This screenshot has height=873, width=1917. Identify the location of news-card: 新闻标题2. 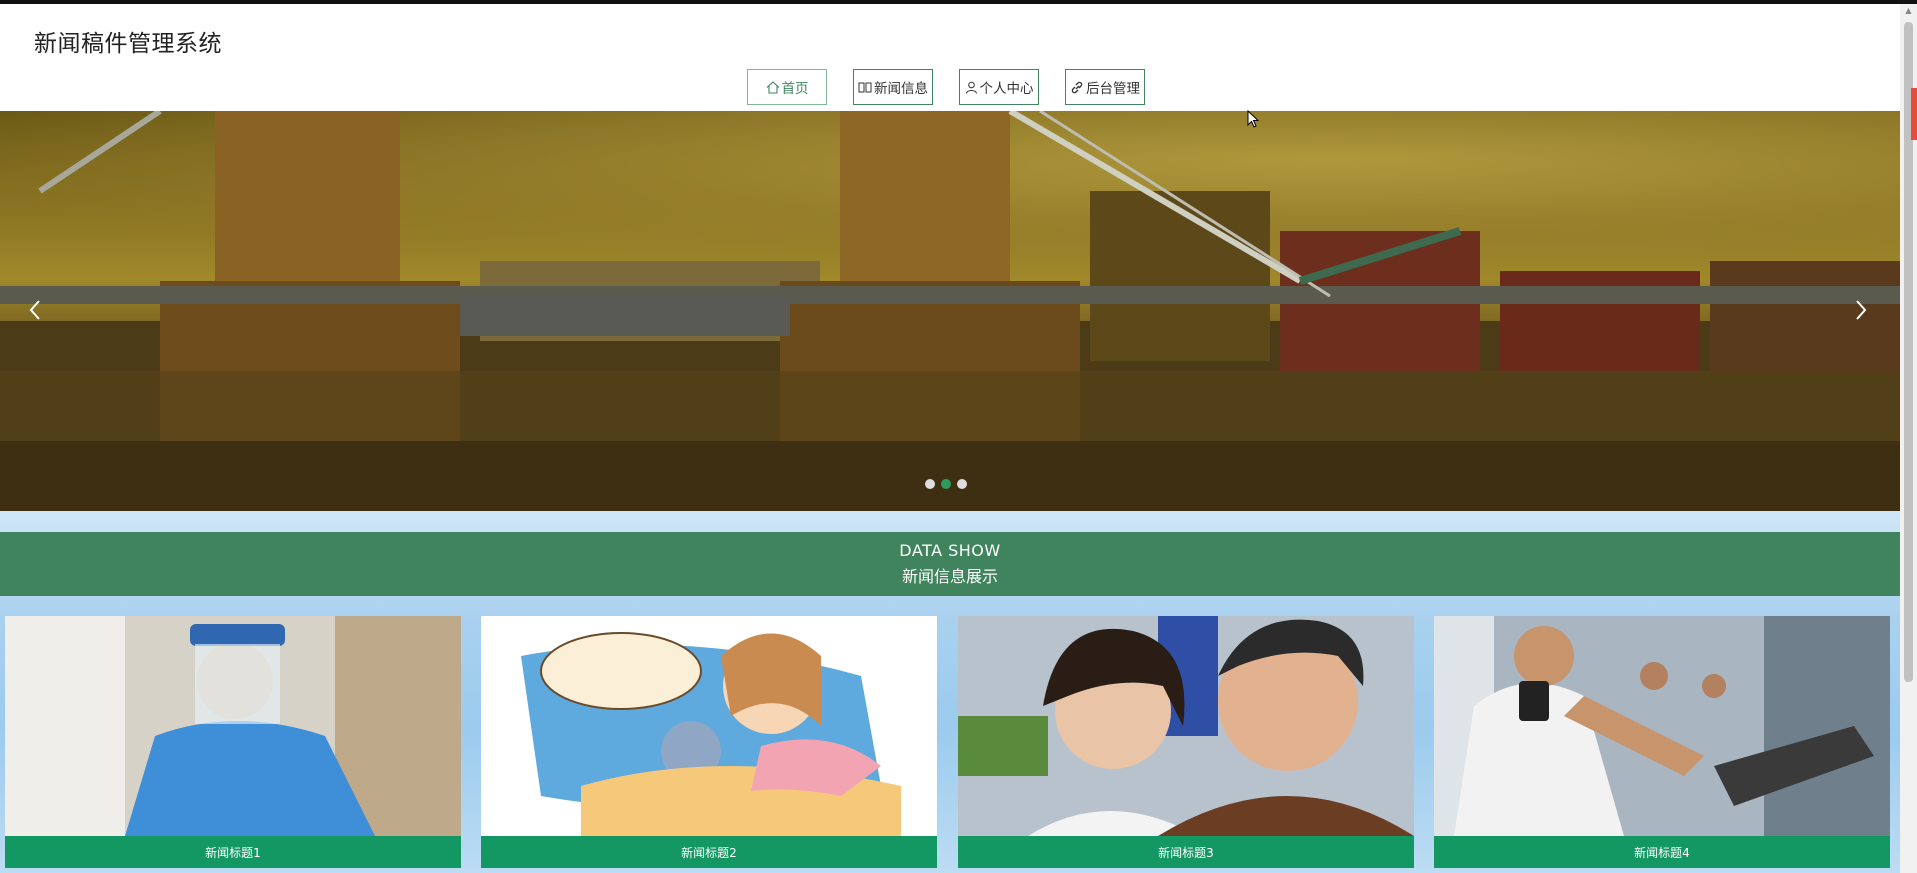
(709, 742).